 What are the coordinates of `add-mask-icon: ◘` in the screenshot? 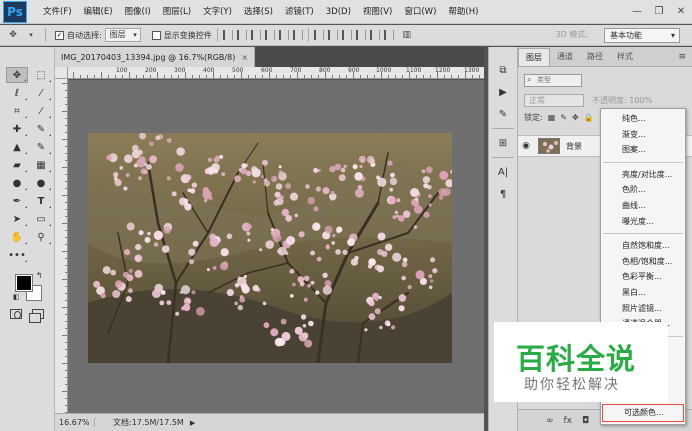 It's located at (585, 421).